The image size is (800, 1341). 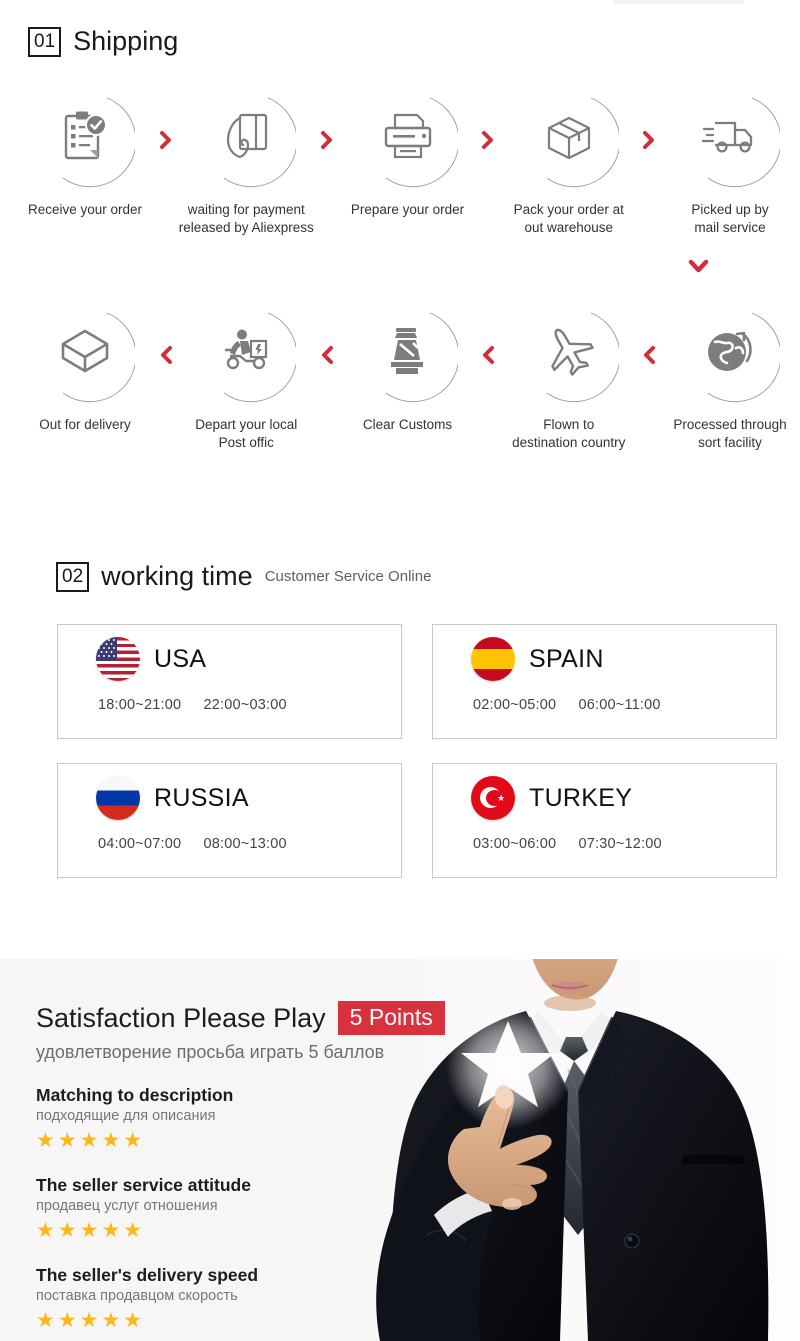 I want to click on country-hours: 03:00~06:00 07:30~12:00, so click(x=604, y=844).